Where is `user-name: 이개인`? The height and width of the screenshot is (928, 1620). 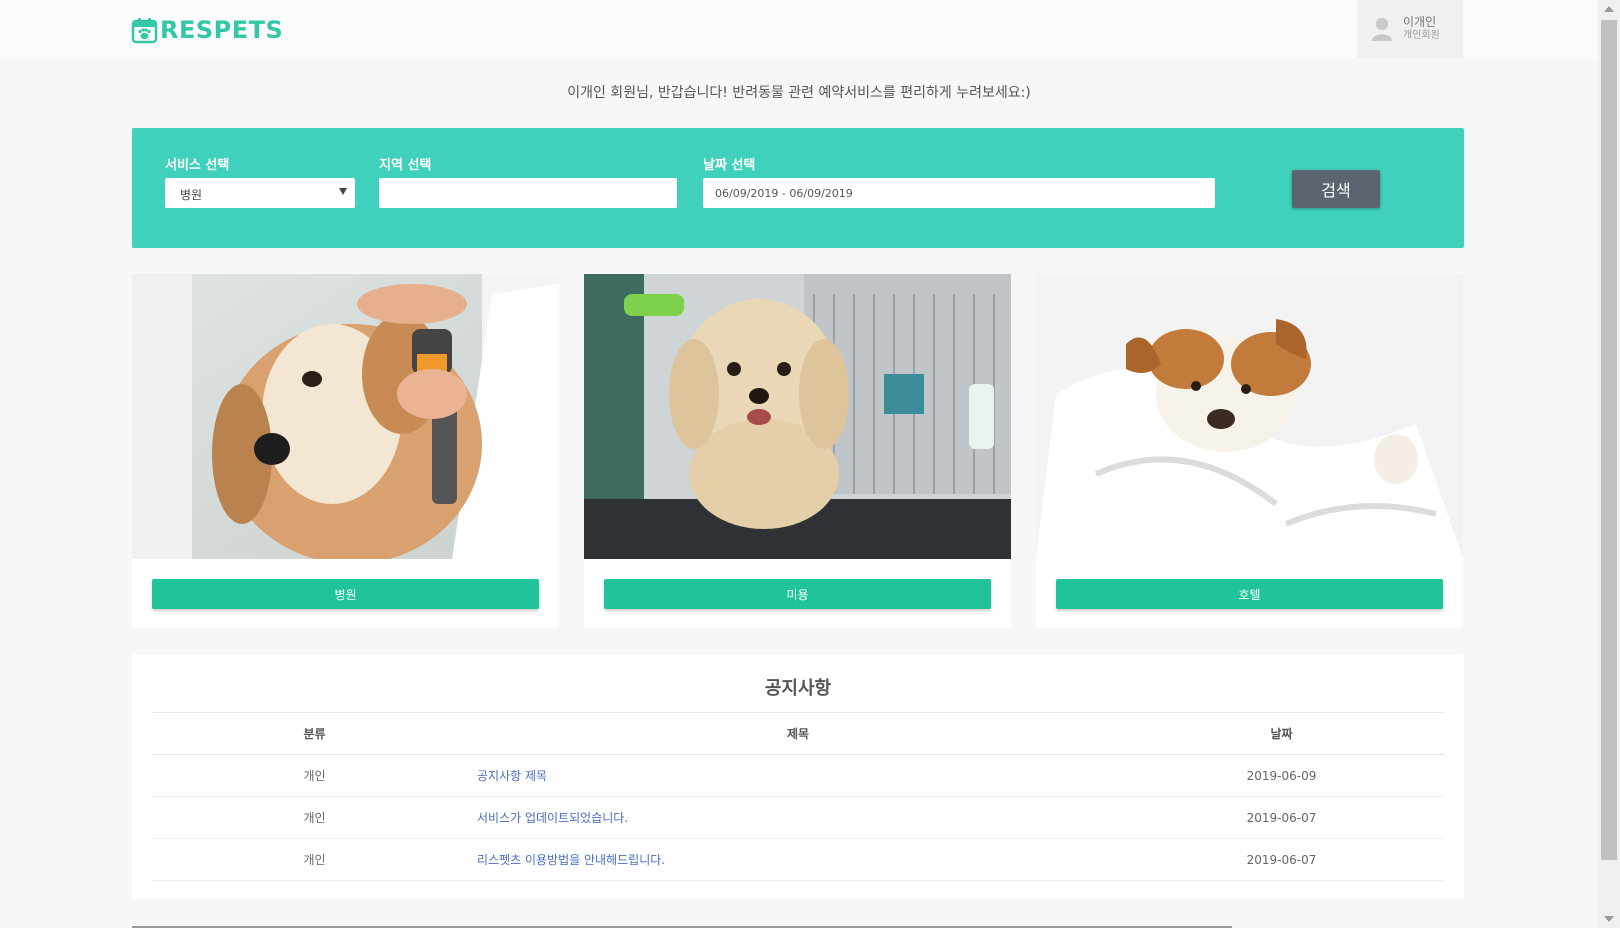
user-name: 이개인 is located at coordinates (1420, 22).